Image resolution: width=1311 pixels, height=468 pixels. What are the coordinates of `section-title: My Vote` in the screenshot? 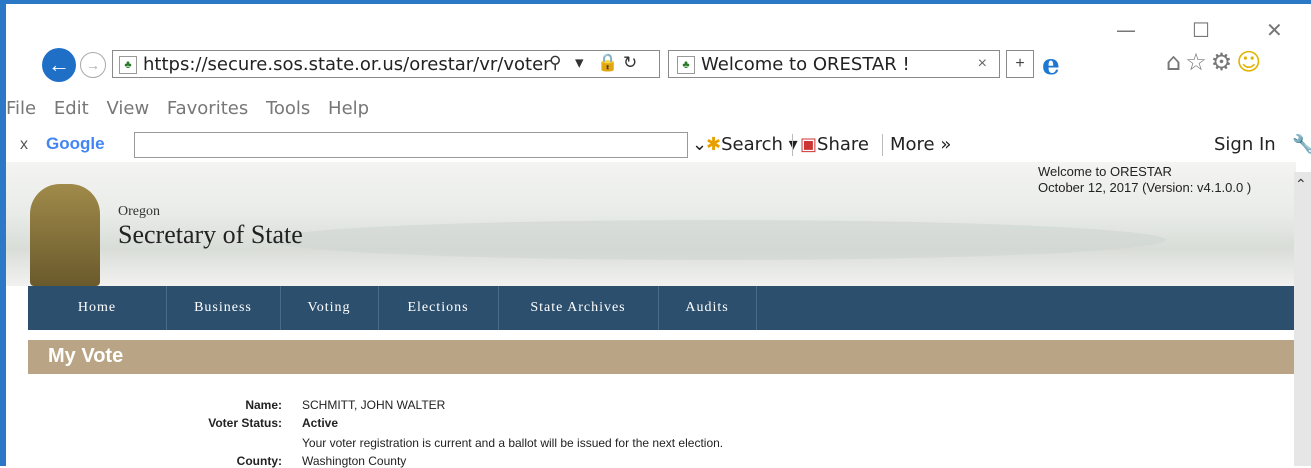 It's located at (86, 356).